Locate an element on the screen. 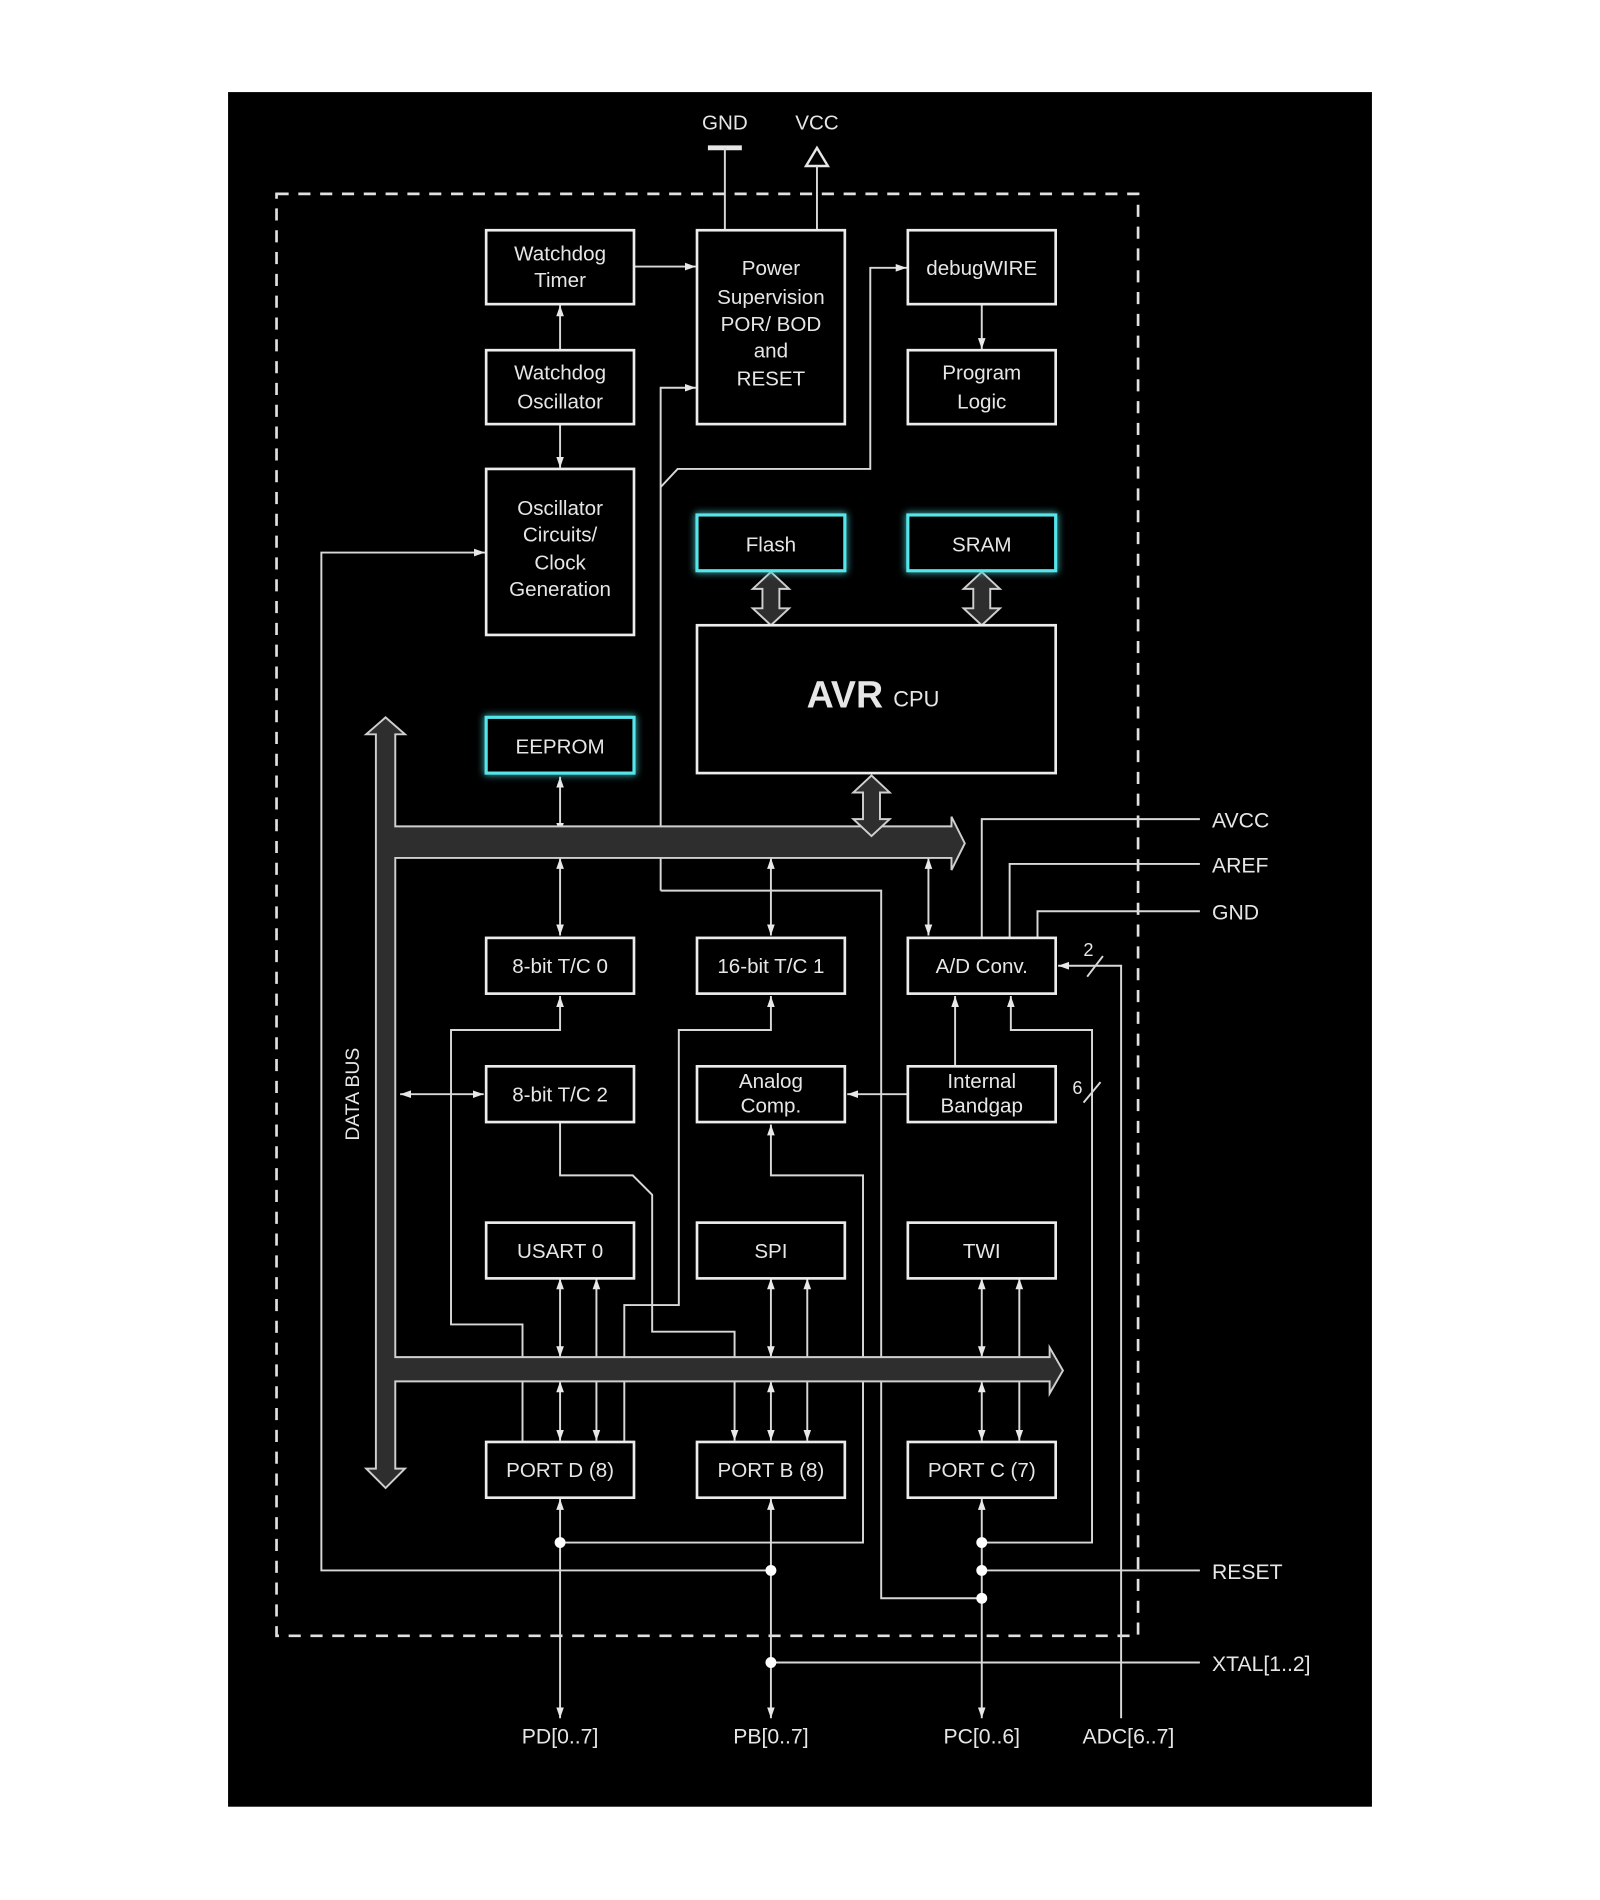 This screenshot has height=1900, width=1600. eeprom-block: EEPROM is located at coordinates (560, 745).